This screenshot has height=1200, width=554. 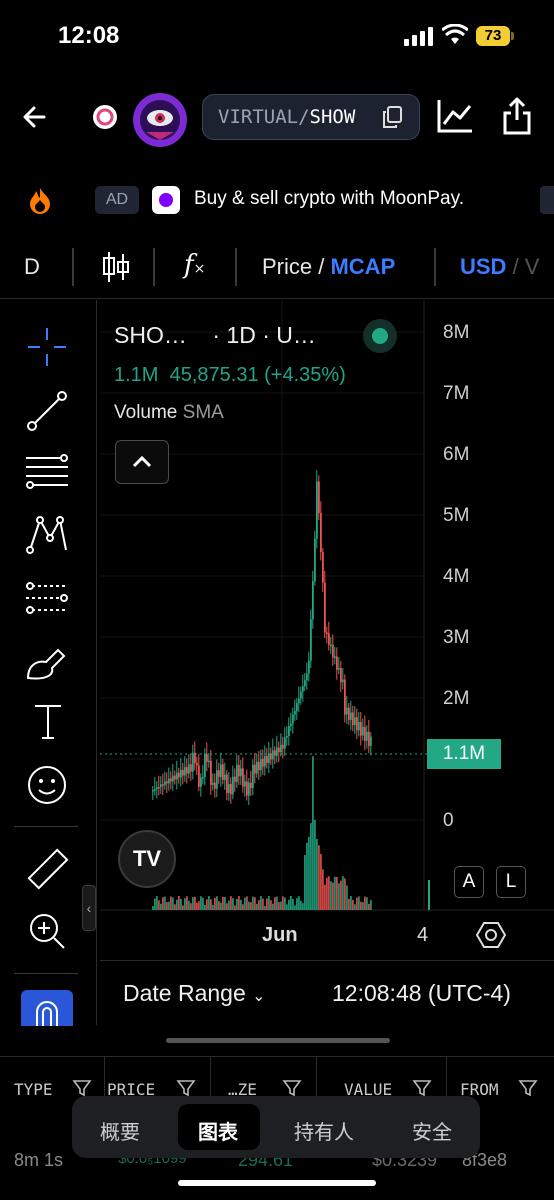 What do you see at coordinates (456, 576) in the screenshot?
I see `price-axis-label: 4M` at bounding box center [456, 576].